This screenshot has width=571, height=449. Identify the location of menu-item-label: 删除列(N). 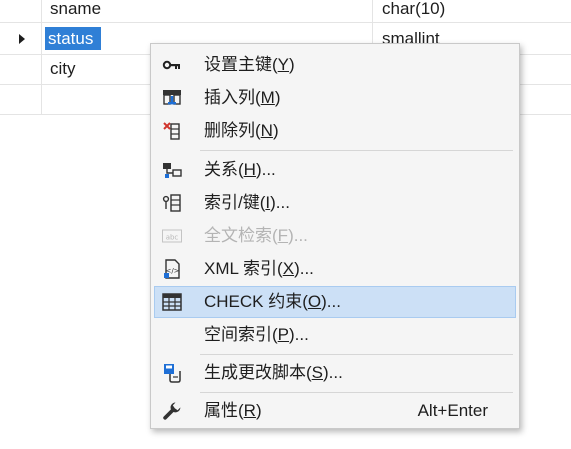
(241, 130).